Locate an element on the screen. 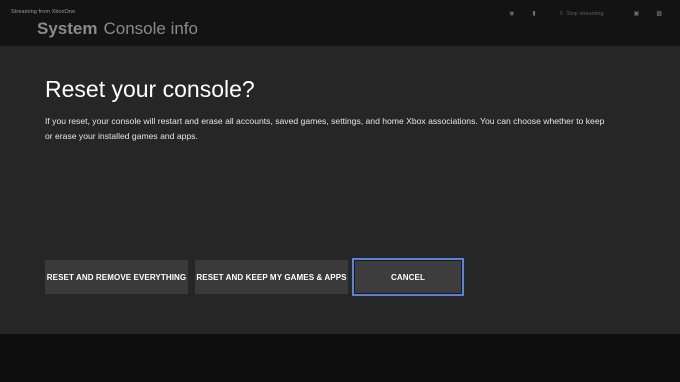 This screenshot has height=382, width=680. dialog-title: Reset your console? is located at coordinates (150, 89).